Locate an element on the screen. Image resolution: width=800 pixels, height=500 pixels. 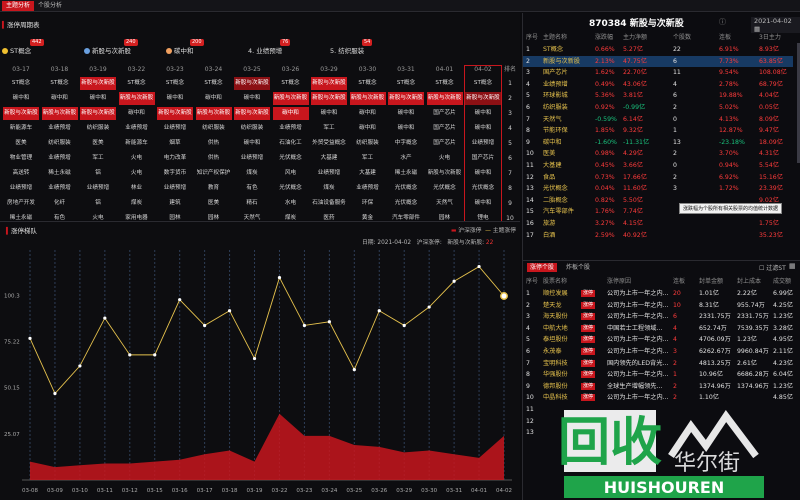
column-header: 涨跌幅 is located at coordinates (604, 37).